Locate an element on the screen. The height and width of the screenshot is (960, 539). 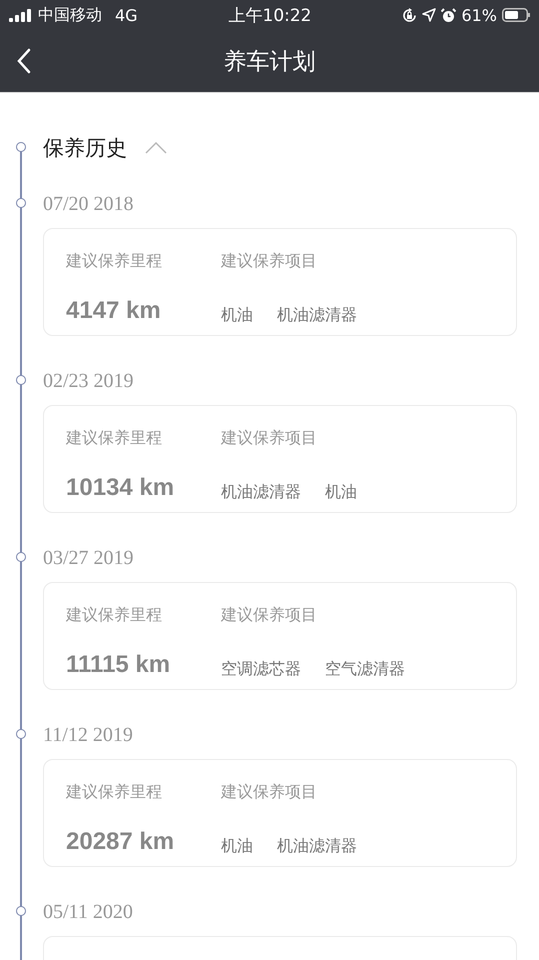
maintenance-date: 03/27 2019 is located at coordinates (88, 558).